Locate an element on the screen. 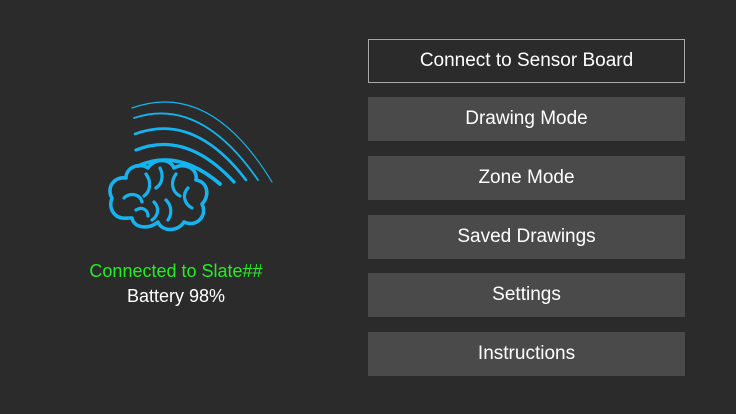 This screenshot has width=736, height=414. settings-button: Settings is located at coordinates (526, 295).